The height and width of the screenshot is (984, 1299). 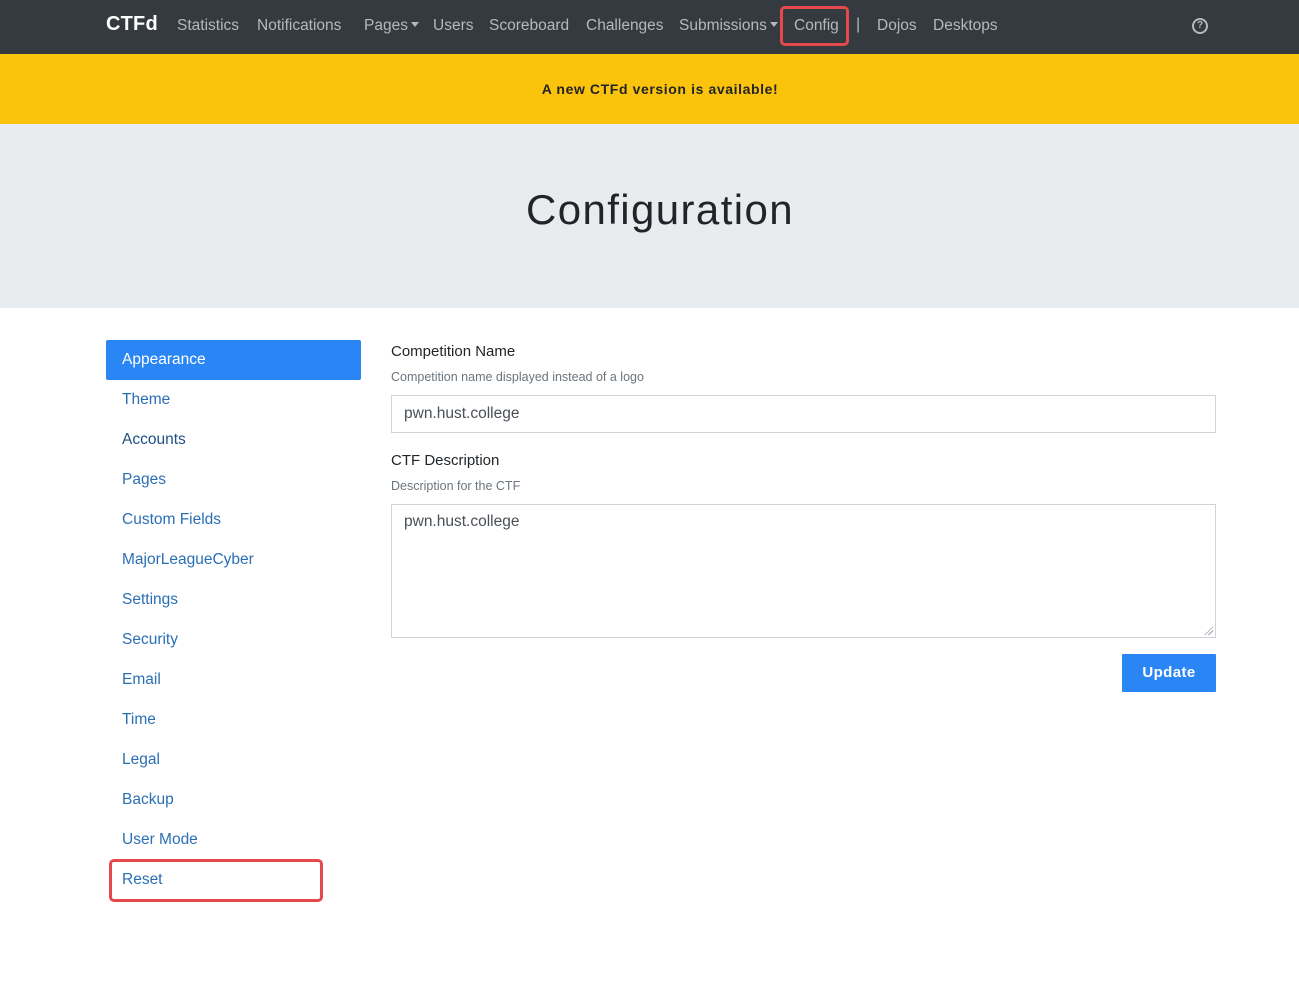 What do you see at coordinates (233, 440) in the screenshot?
I see `sidebar-item-accounts: Accounts` at bounding box center [233, 440].